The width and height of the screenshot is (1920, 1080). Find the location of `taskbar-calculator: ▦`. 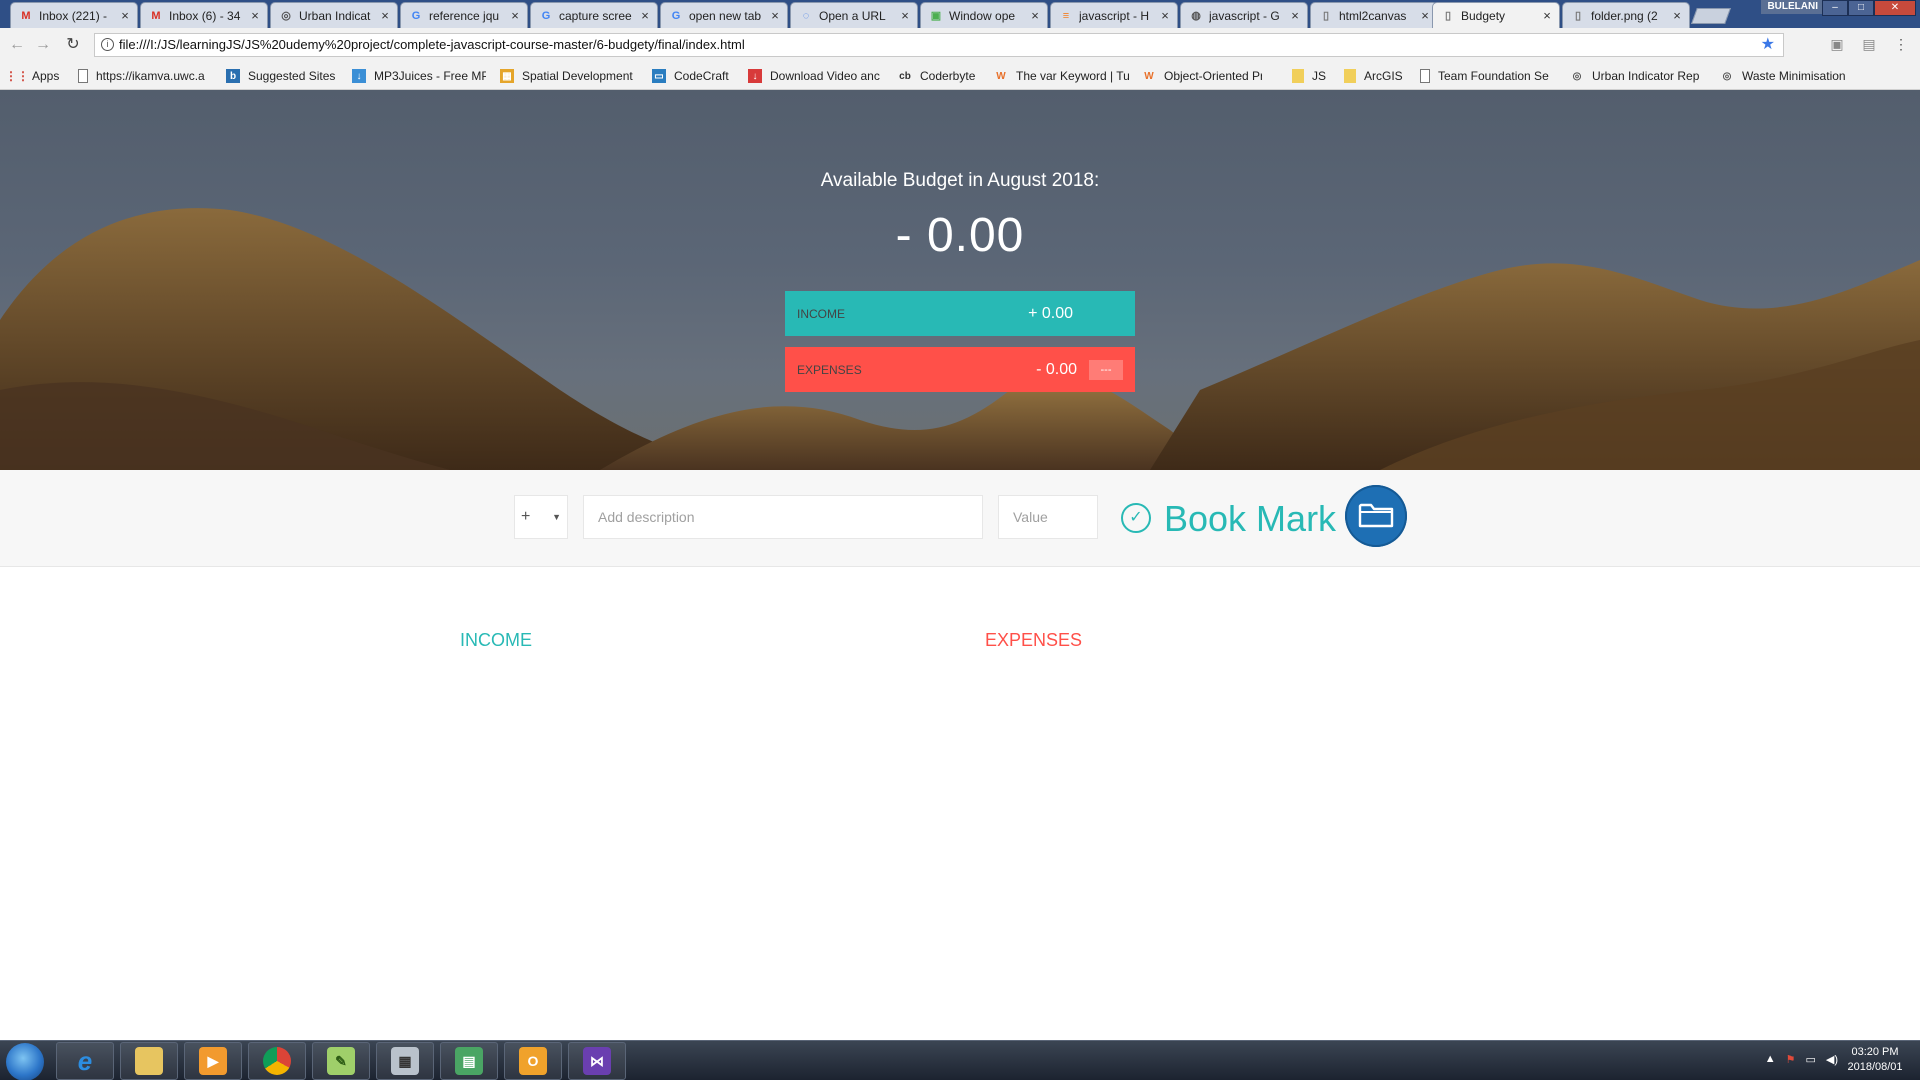

taskbar-calculator: ▦ is located at coordinates (405, 1061).